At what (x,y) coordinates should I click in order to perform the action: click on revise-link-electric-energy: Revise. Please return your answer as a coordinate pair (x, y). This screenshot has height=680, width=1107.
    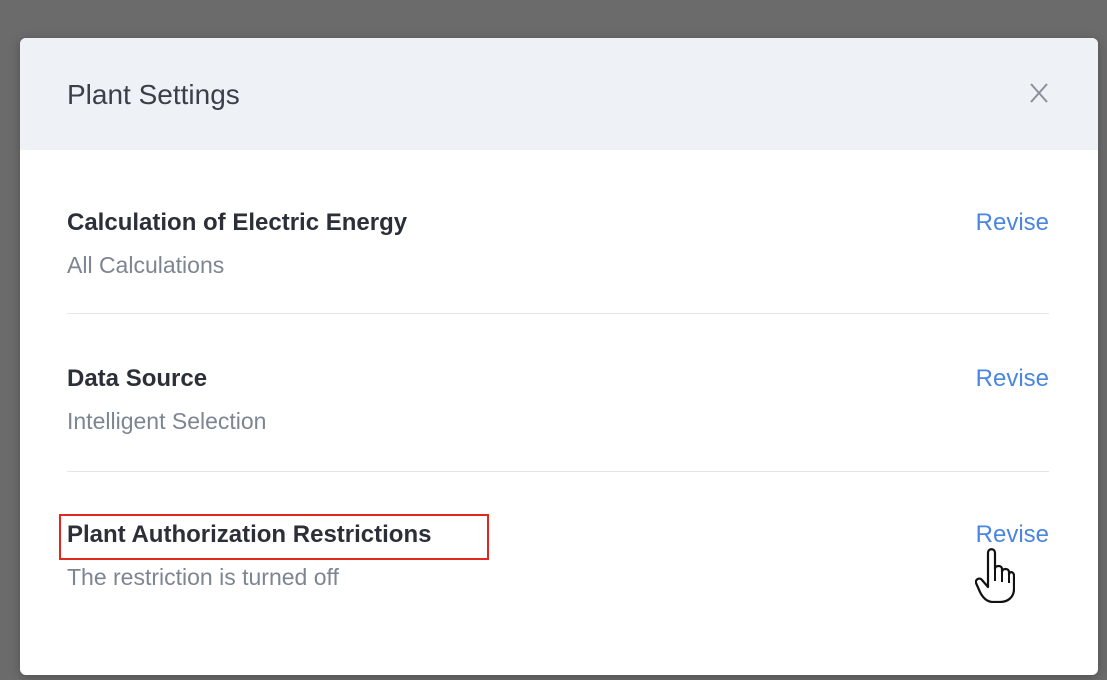
    Looking at the image, I should click on (1012, 223).